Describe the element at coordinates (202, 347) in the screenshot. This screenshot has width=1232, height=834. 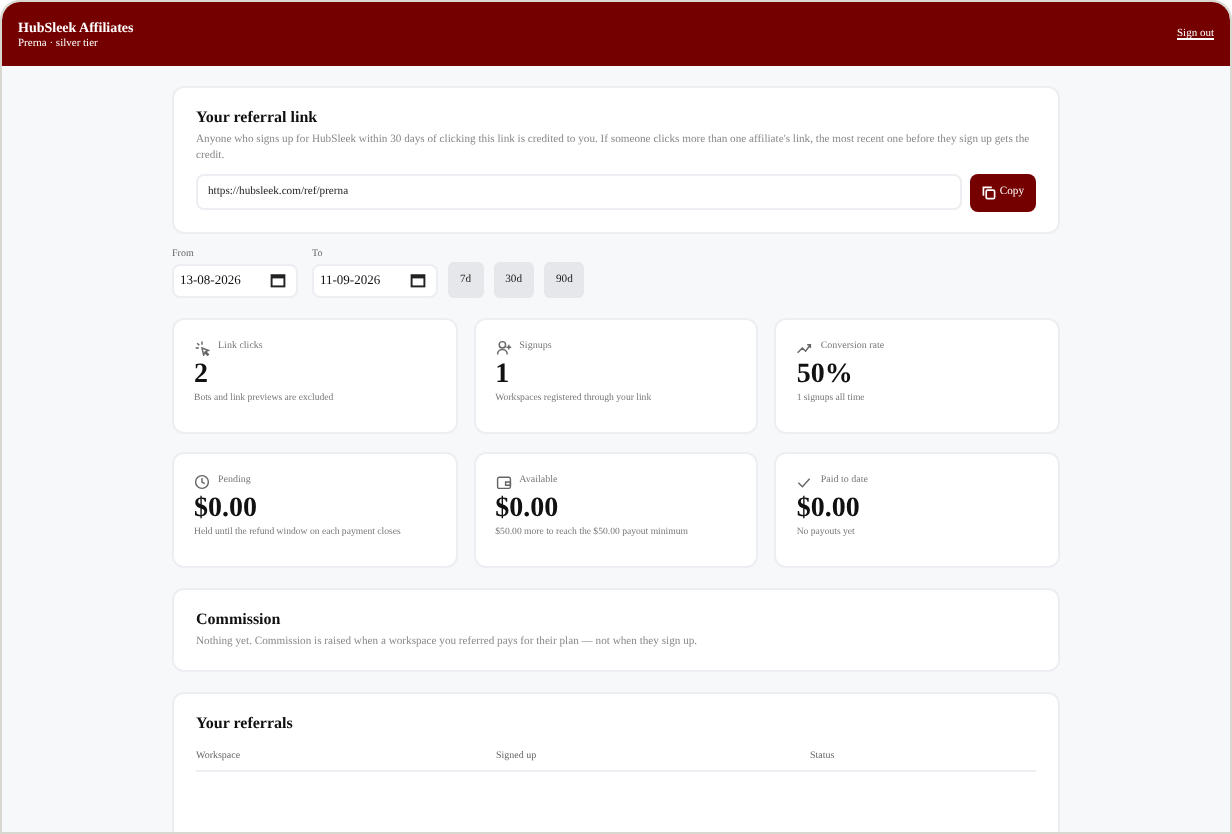
I see `cursor-click-icon` at that location.